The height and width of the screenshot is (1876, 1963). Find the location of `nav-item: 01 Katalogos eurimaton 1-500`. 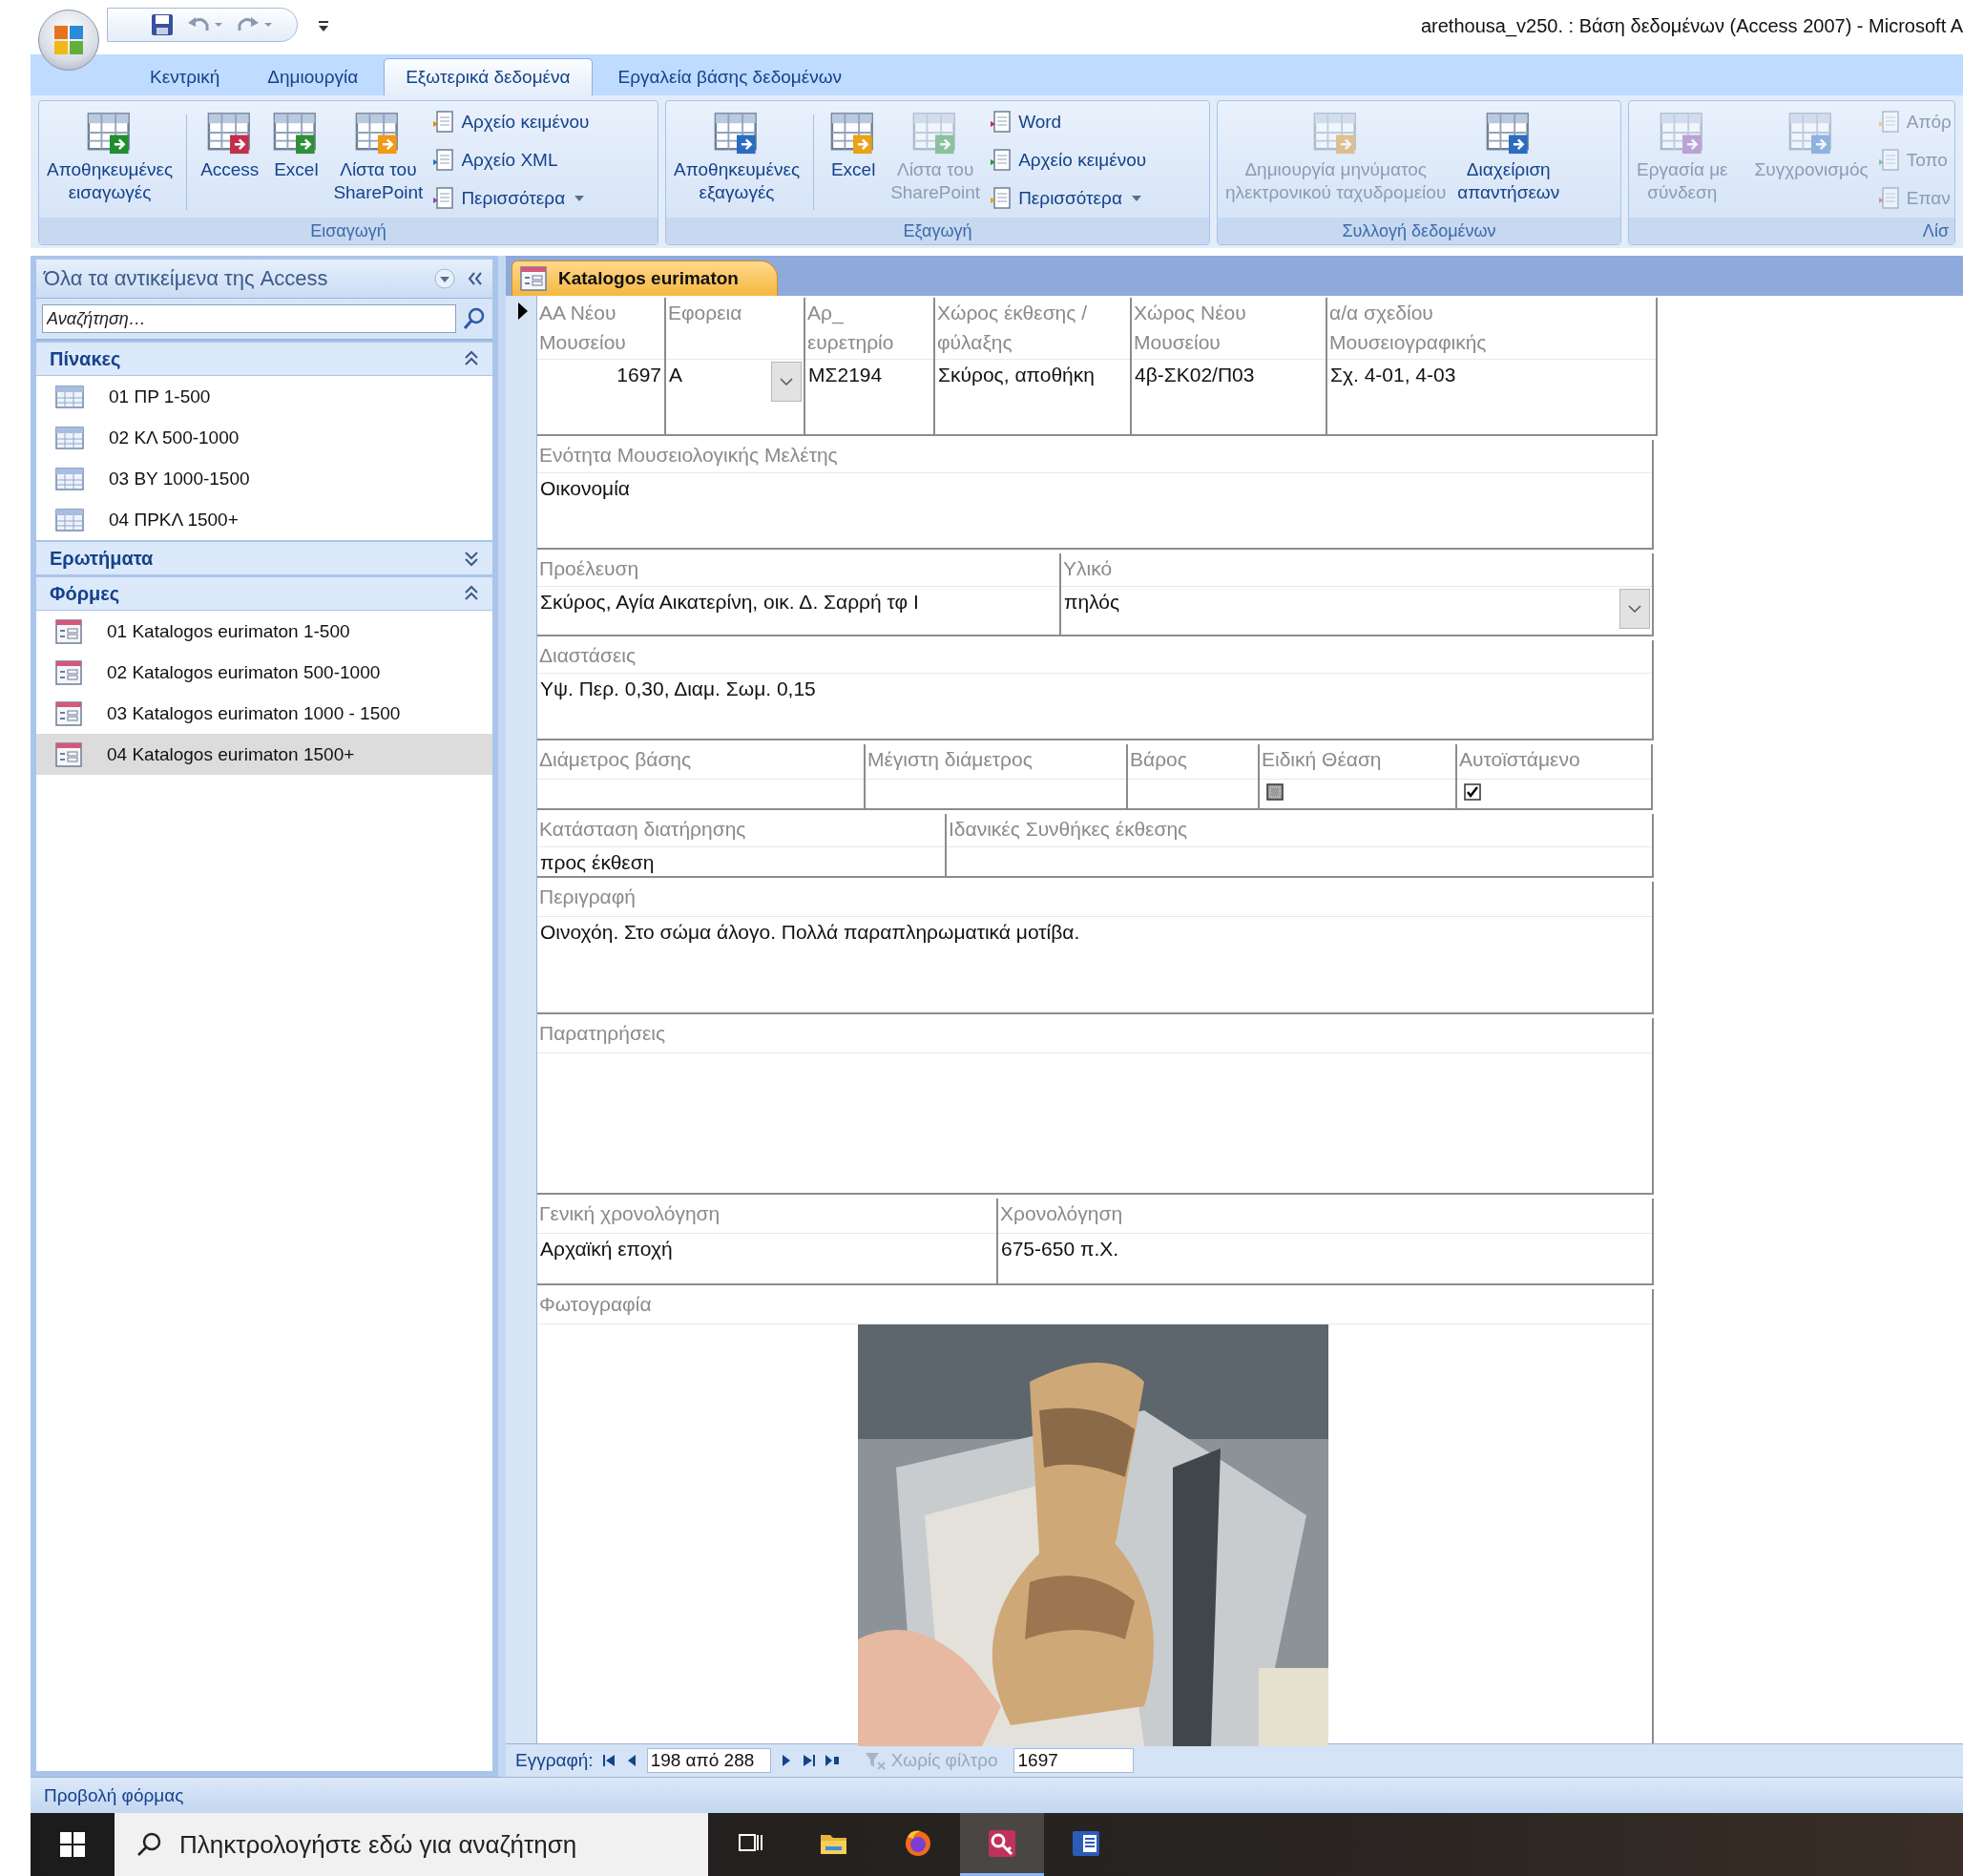

nav-item: 01 Katalogos eurimaton 1-500 is located at coordinates (264, 631).